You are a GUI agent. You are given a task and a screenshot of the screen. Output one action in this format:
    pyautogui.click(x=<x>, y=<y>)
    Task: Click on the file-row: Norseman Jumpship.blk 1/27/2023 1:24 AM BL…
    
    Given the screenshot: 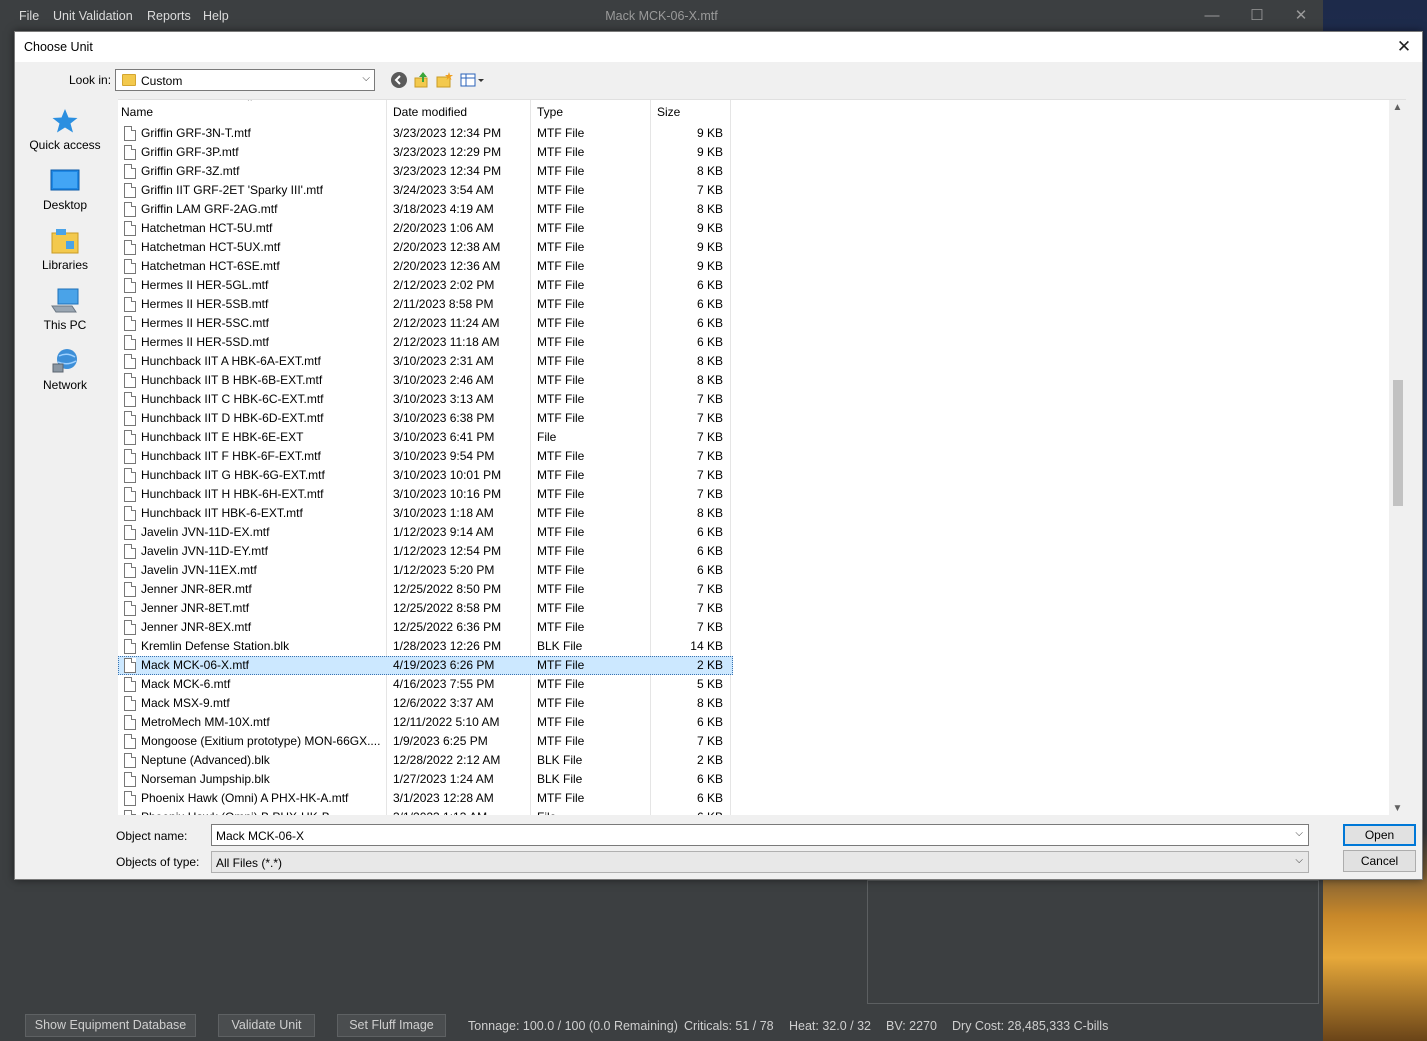 What is the action you would take?
    pyautogui.click(x=425, y=779)
    